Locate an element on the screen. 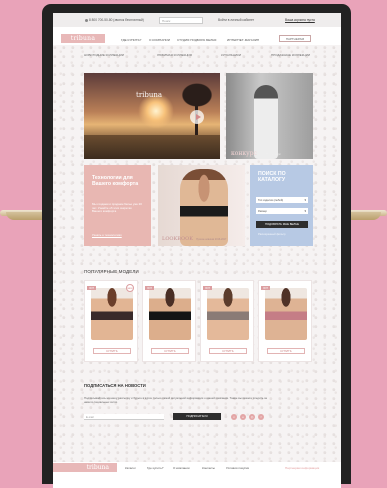  instagram-icon: ◎ is located at coordinates (252, 417).